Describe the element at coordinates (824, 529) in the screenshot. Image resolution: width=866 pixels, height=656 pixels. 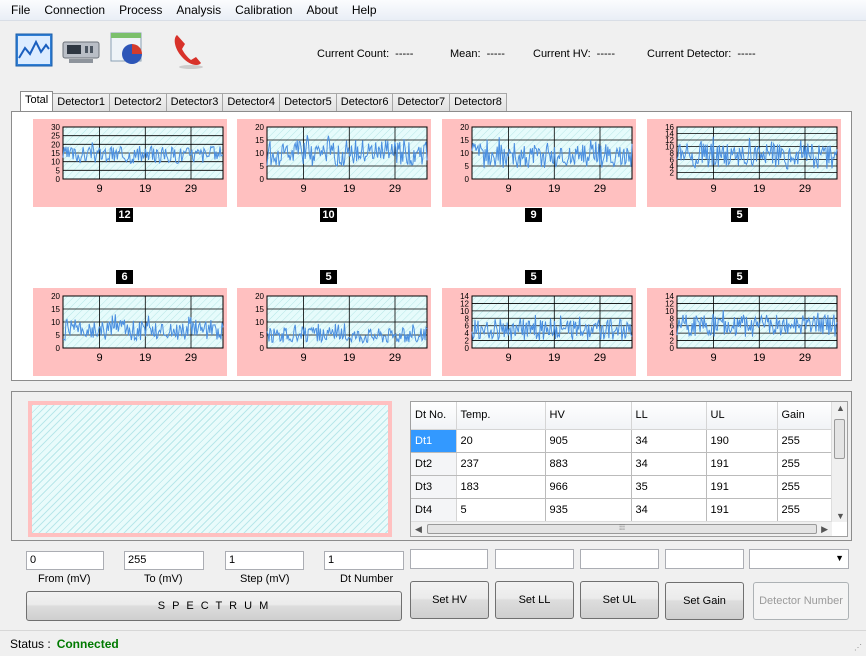
I see `scroll-right-icon: ▶` at that location.